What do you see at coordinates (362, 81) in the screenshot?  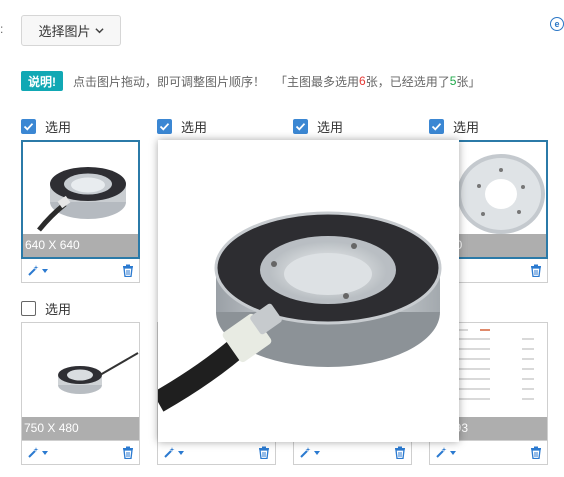 I see `max-count: 6` at bounding box center [362, 81].